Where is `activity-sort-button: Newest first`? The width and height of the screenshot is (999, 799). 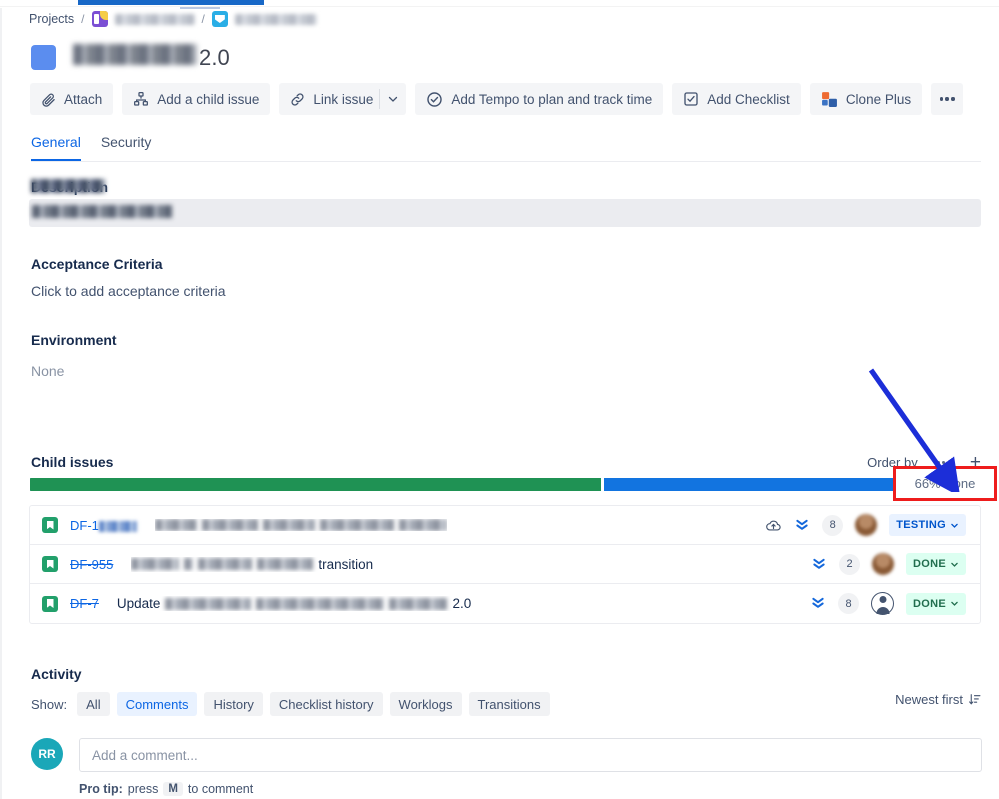 activity-sort-button: Newest first is located at coordinates (938, 699).